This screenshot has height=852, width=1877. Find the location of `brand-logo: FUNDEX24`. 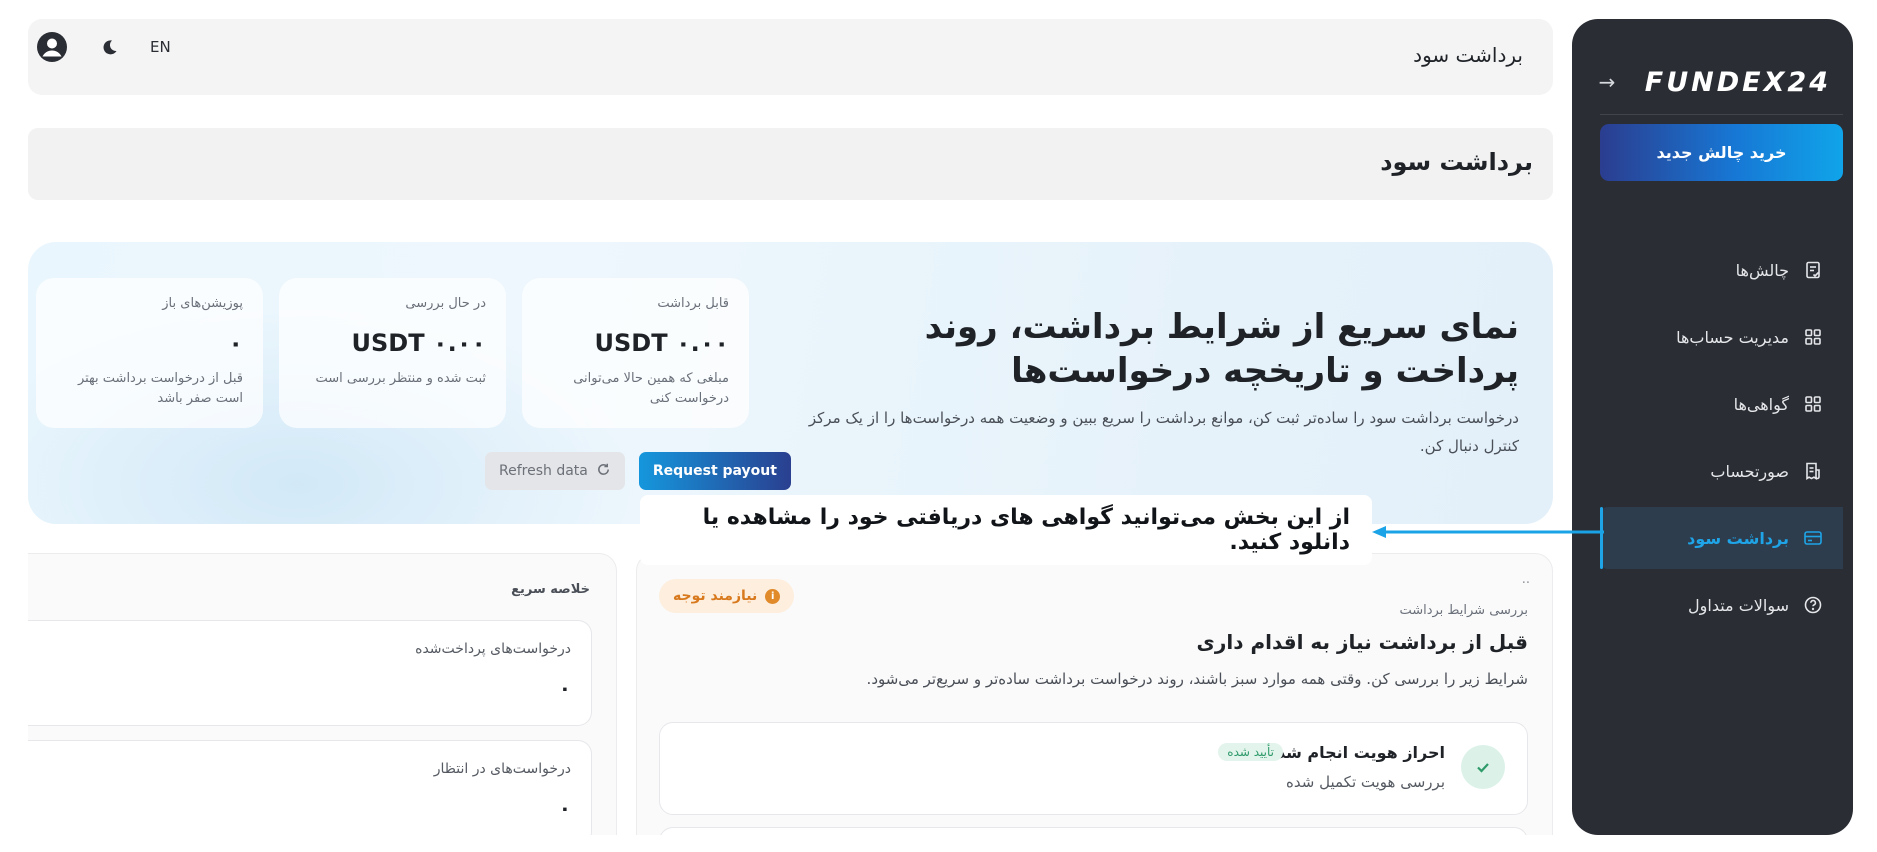

brand-logo: FUNDEX24 is located at coordinates (1738, 82).